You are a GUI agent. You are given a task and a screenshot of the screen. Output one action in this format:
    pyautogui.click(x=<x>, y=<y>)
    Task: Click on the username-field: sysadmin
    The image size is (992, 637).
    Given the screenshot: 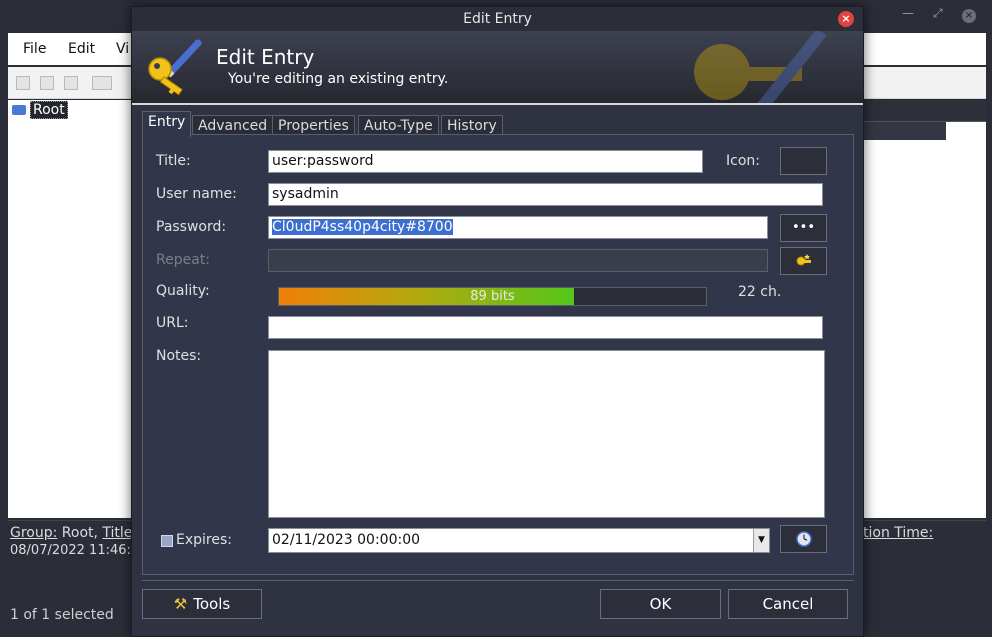 What is the action you would take?
    pyautogui.click(x=545, y=194)
    